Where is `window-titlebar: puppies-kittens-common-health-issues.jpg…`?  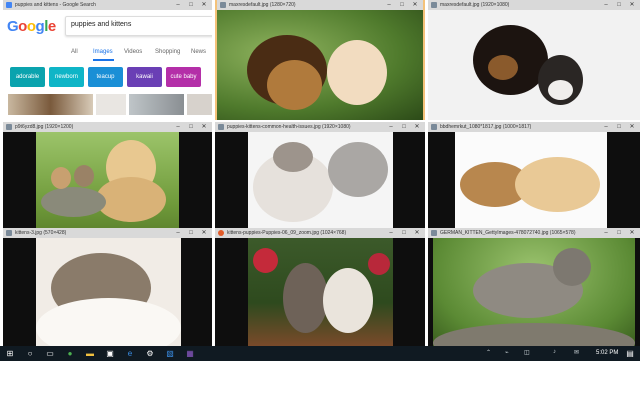 window-titlebar: puppies-kittens-common-health-issues.jpg… is located at coordinates (320, 127).